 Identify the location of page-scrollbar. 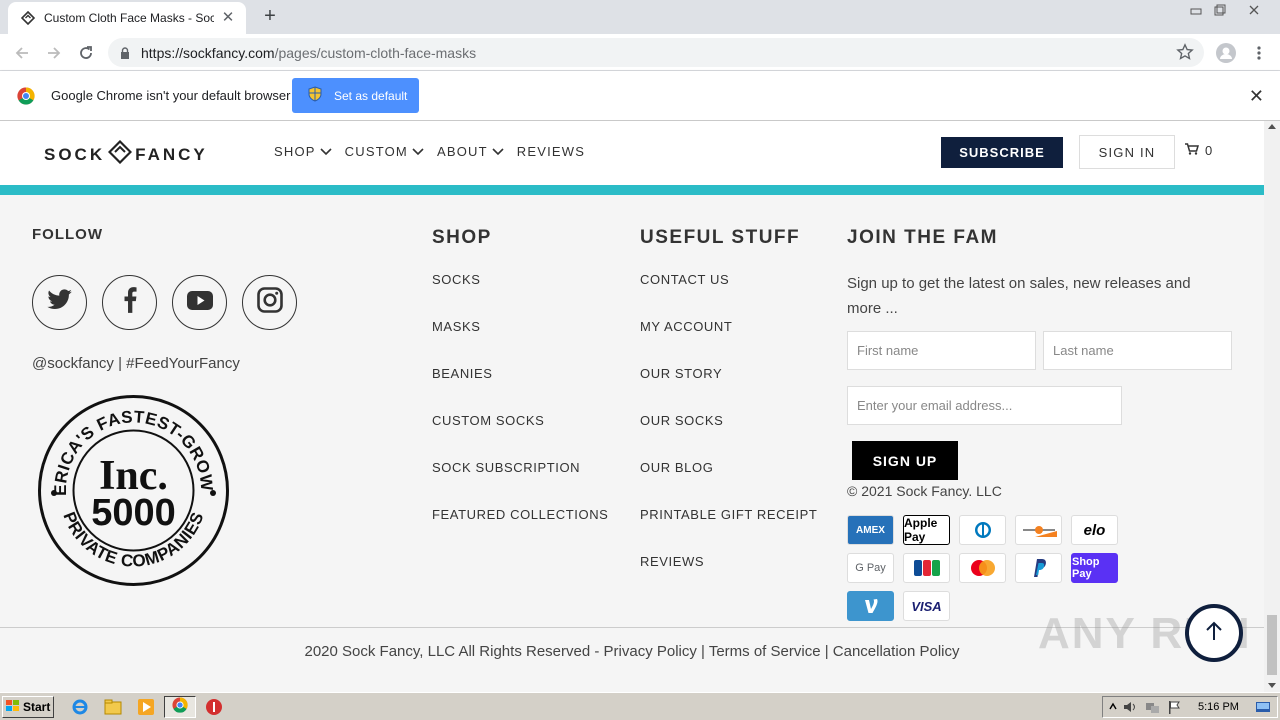
(1272, 406).